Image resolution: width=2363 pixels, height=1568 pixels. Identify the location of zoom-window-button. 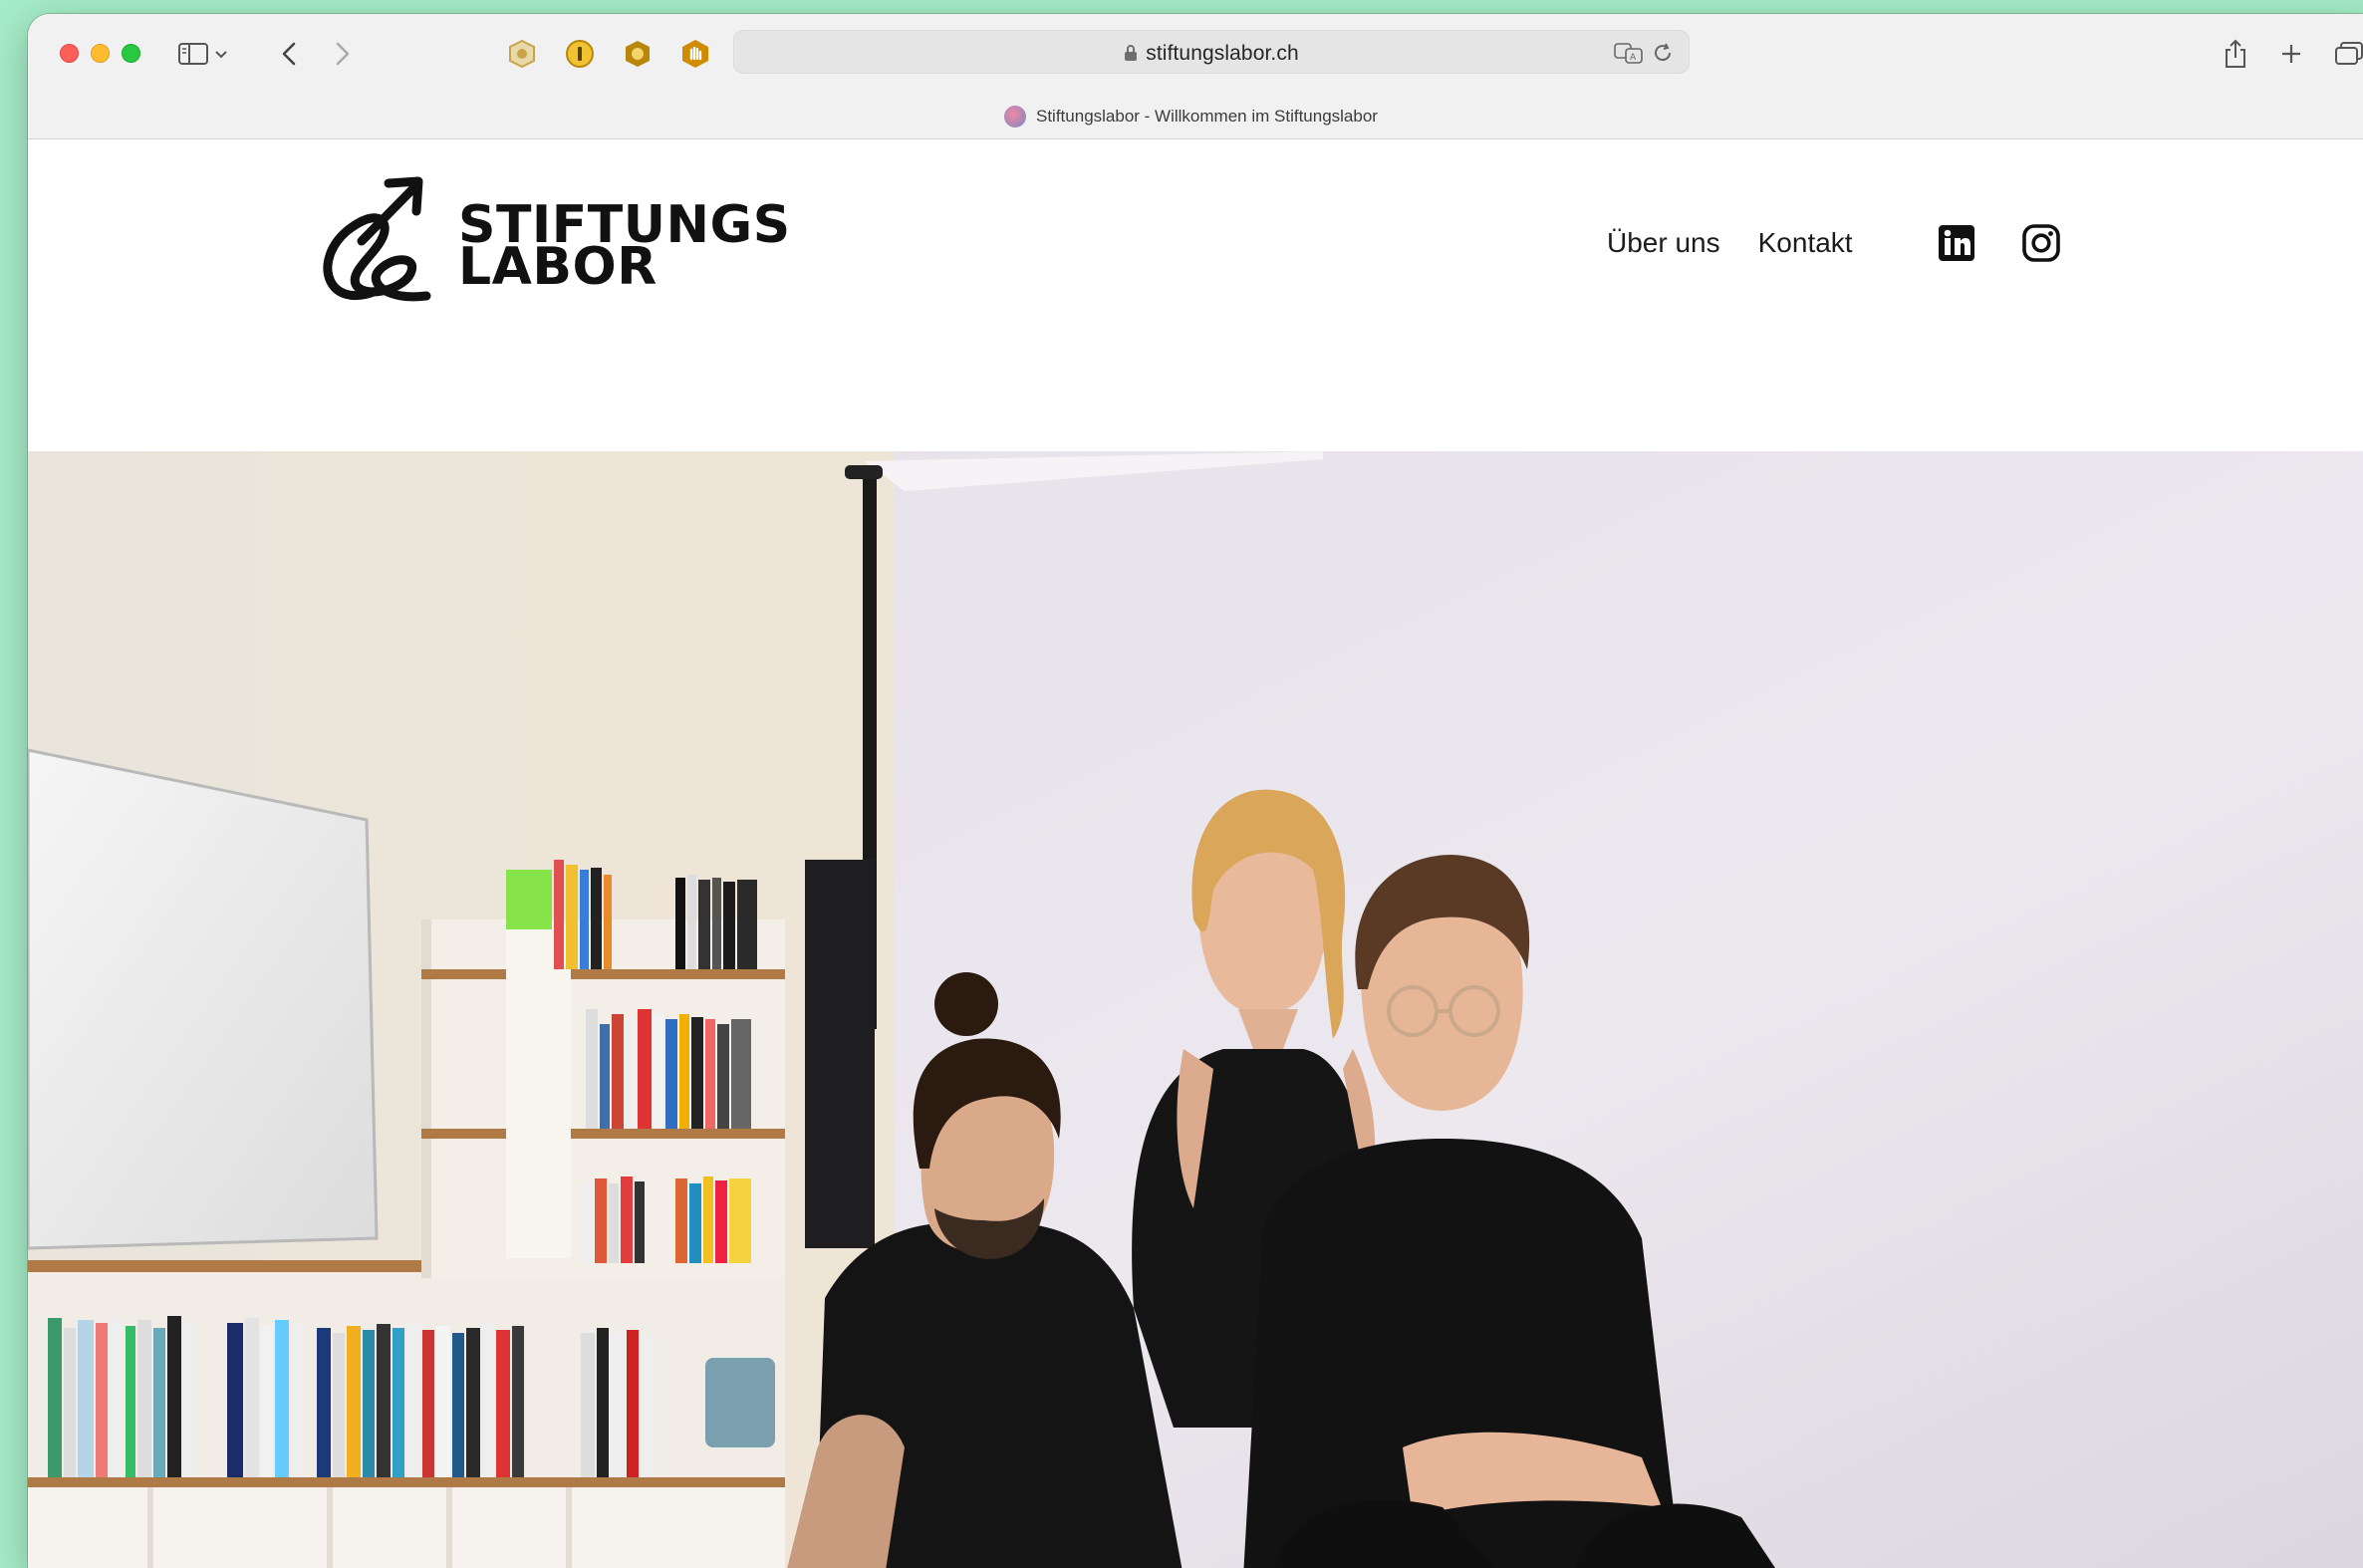
(131, 53).